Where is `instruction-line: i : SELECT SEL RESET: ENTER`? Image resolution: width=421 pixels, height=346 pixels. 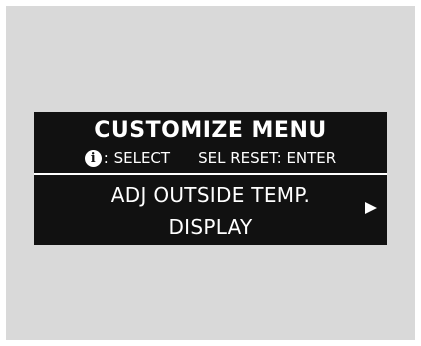 instruction-line: i : SELECT SEL RESET: ENTER is located at coordinates (210, 158).